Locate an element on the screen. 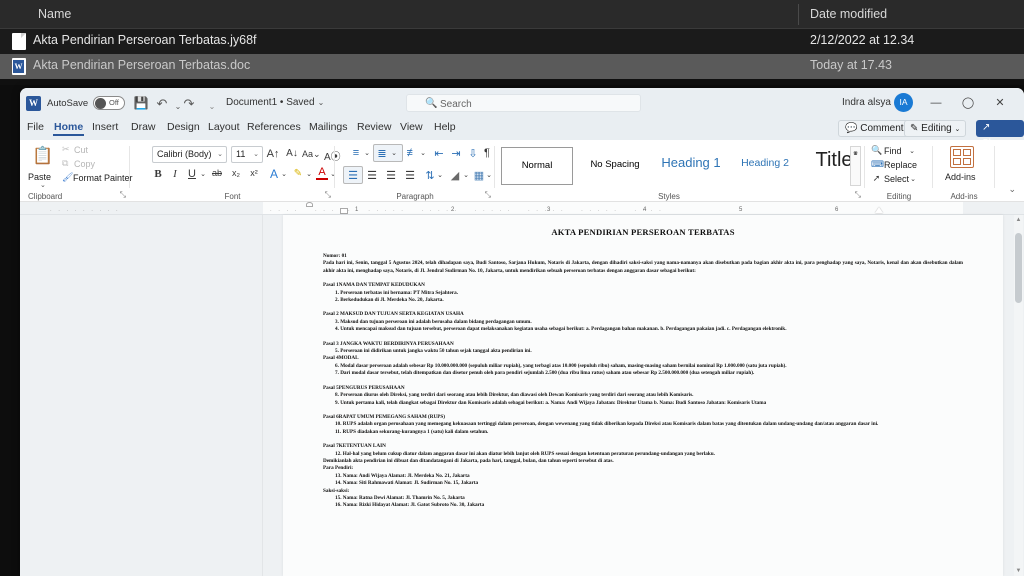 The image size is (1024, 576). vertical-scrollbar: ▲ ▼ is located at coordinates (1018, 395).